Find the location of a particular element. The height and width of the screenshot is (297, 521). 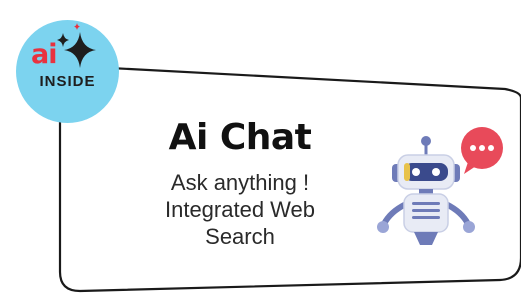

card-line-2: Integrated Web is located at coordinates (240, 209).